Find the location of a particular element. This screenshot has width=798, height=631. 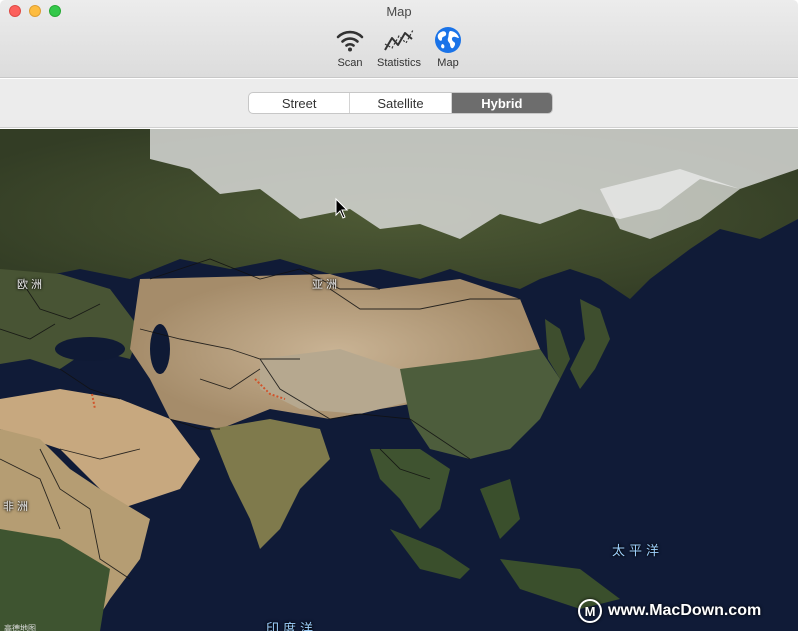

watermark: M www.MacDown.com is located at coordinates (669, 611).